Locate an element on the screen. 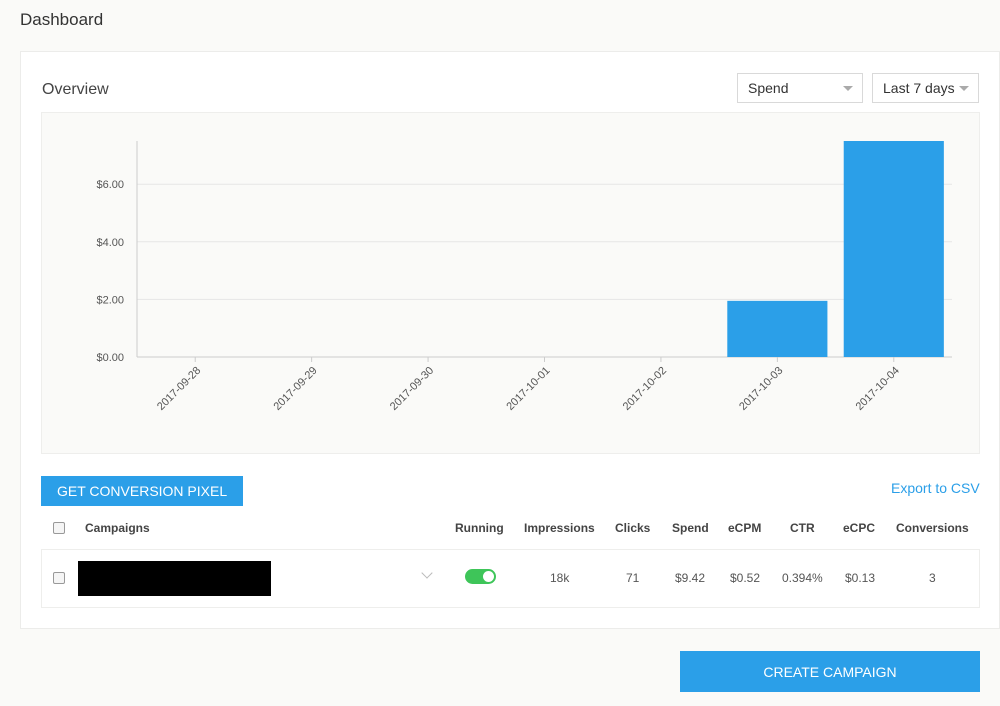 The image size is (1000, 706). header-conversions: Conversions is located at coordinates (932, 528).